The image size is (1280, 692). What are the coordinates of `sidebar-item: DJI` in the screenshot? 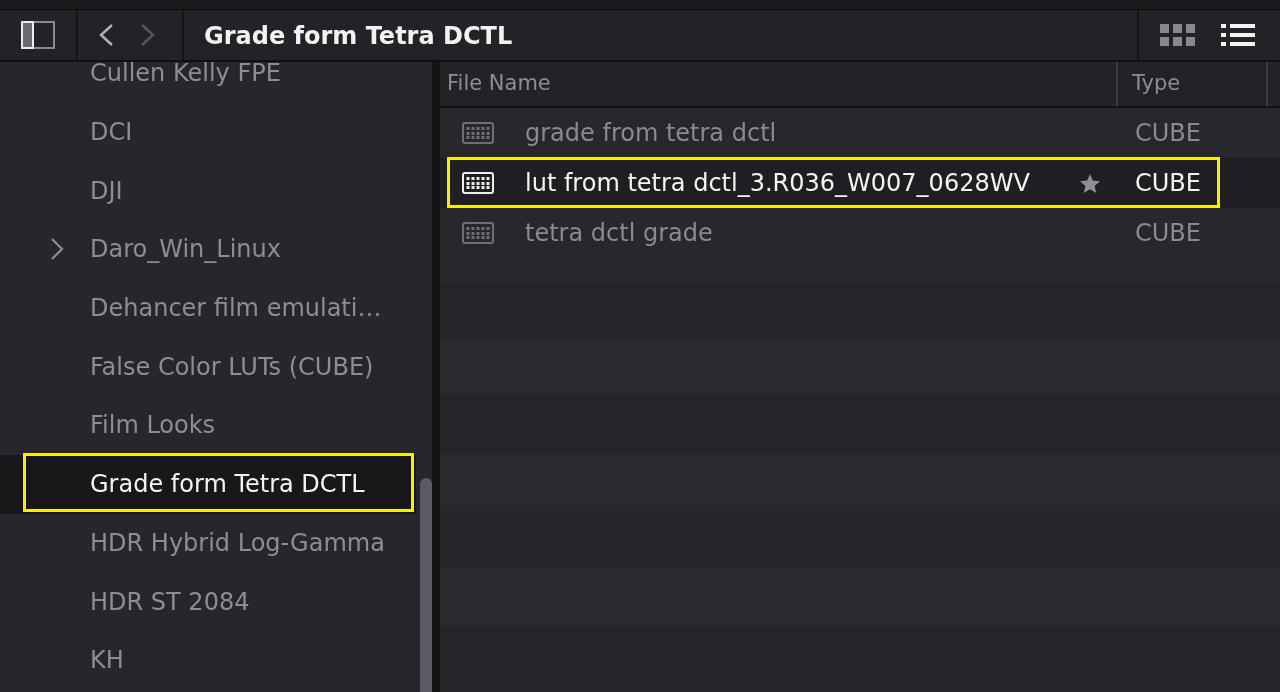 It's located at (208, 191).